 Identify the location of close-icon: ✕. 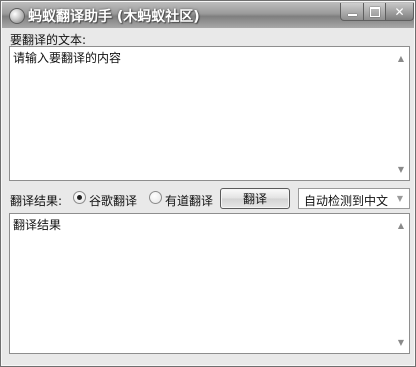
(399, 11).